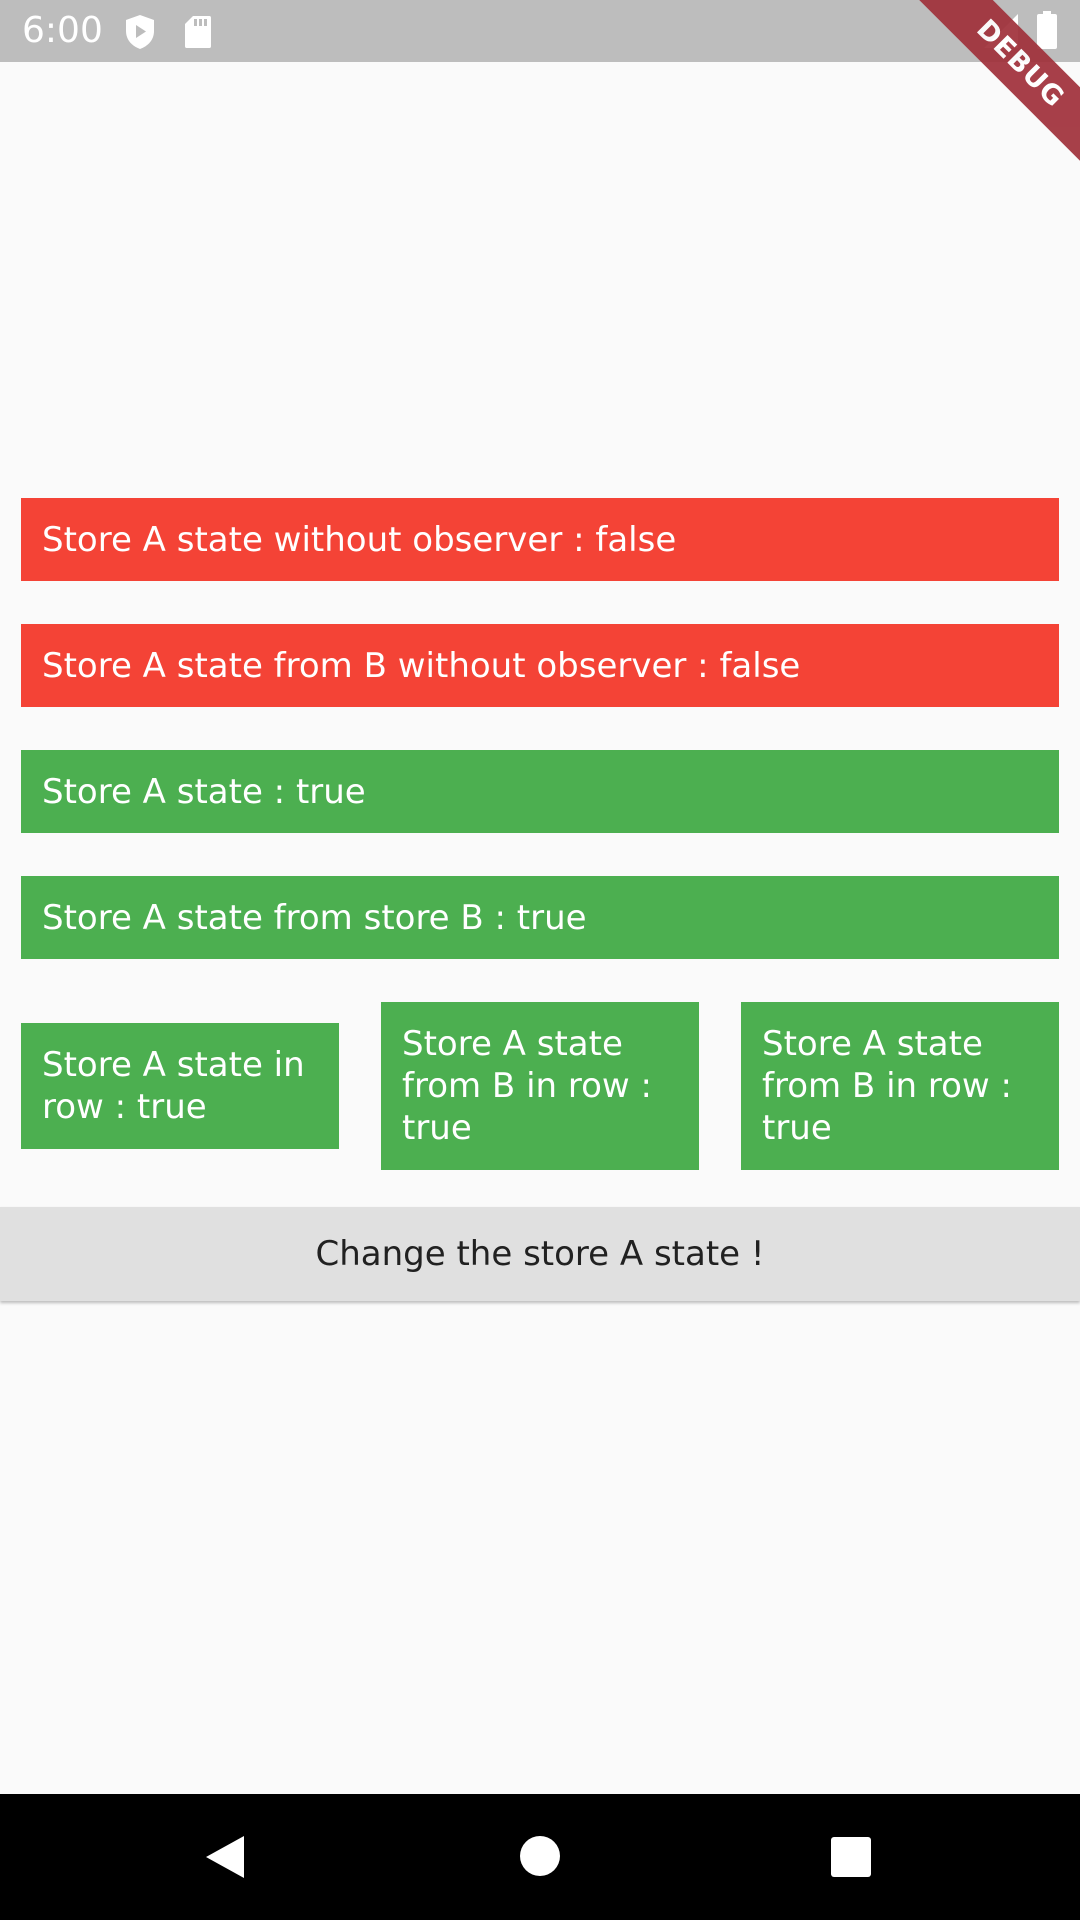  I want to click on card-without-observer: Store A state without observer : false, so click(540, 539).